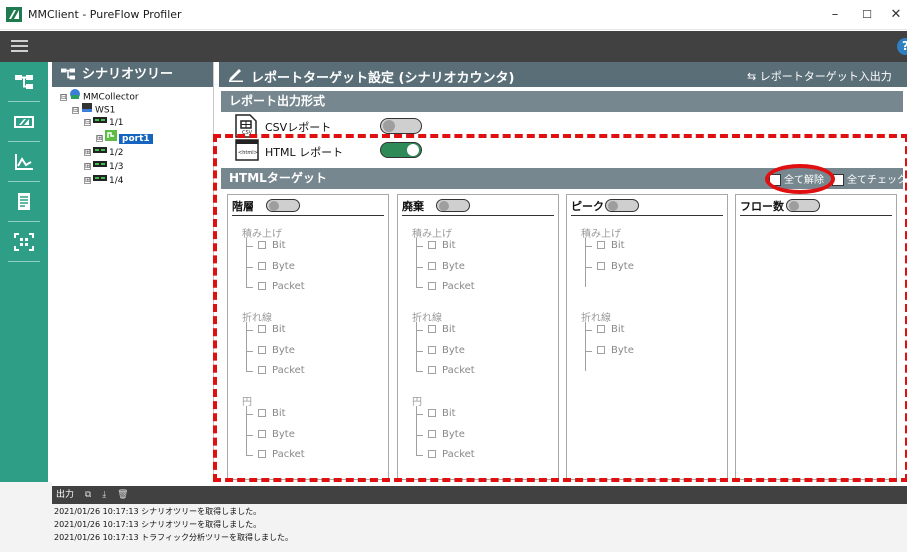 The width and height of the screenshot is (907, 552). Describe the element at coordinates (278, 178) in the screenshot. I see `html-target-title: HTMLターゲット` at that location.